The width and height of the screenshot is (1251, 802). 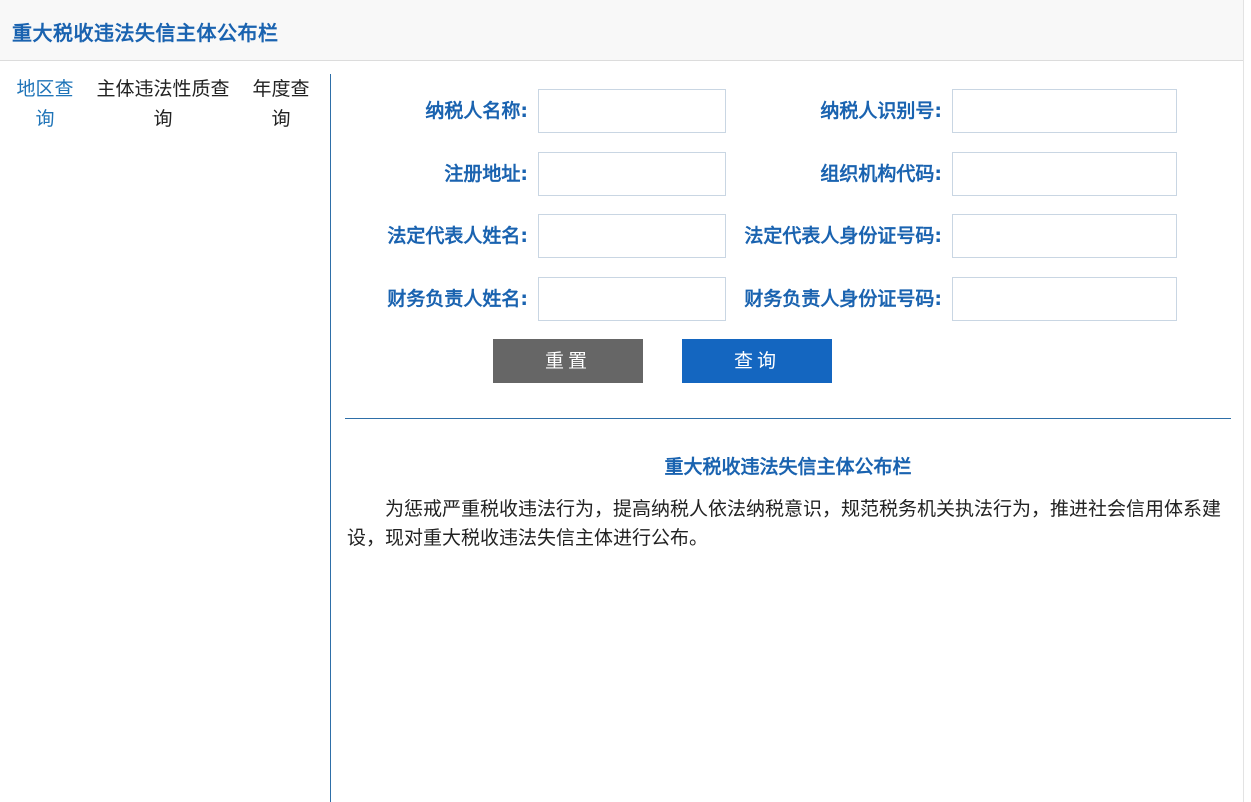 I want to click on tab-year-query: 年度查询, so click(x=281, y=104).